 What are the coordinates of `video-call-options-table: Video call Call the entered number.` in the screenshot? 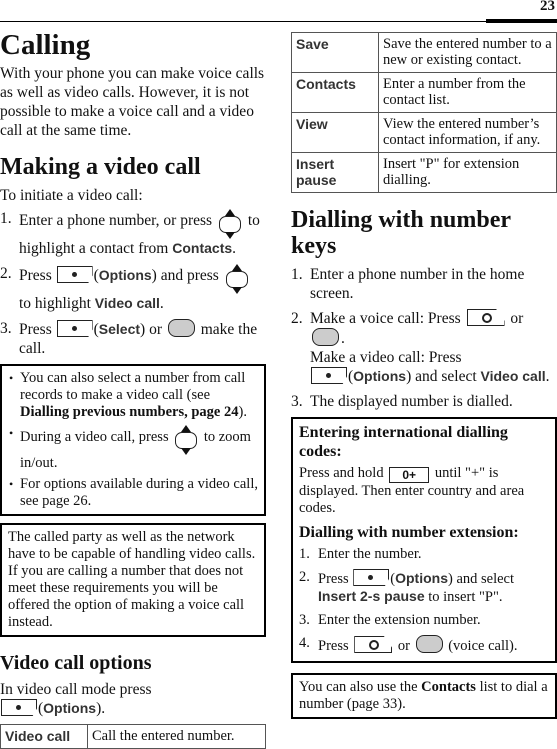 It's located at (133, 736).